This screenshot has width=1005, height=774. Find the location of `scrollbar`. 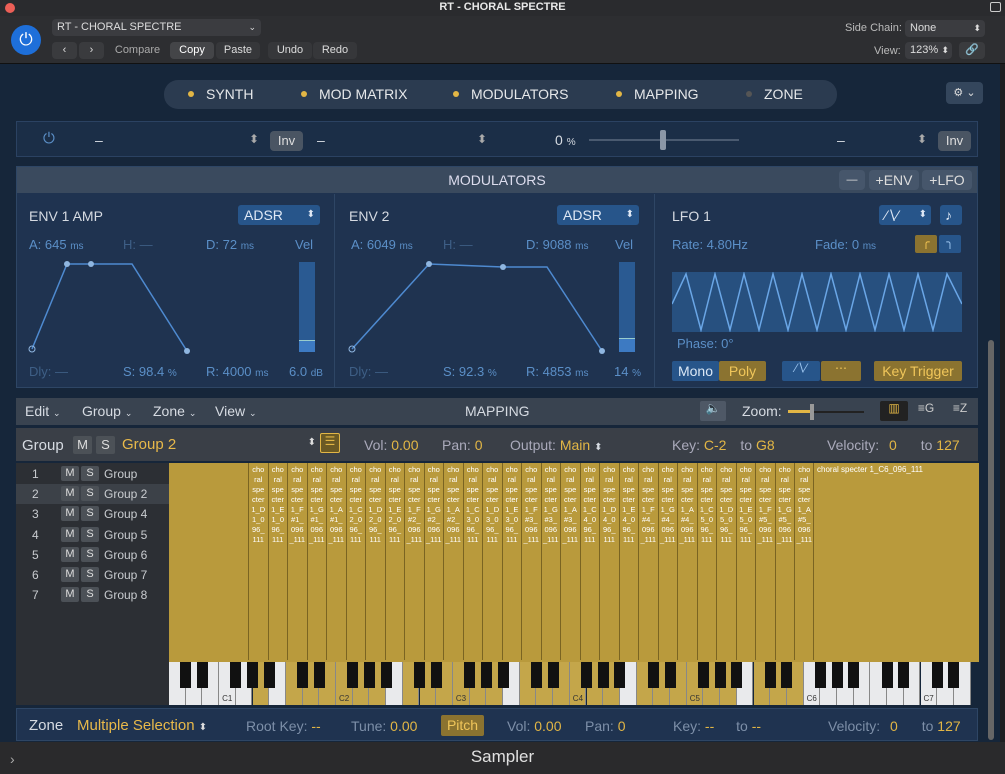

scrollbar is located at coordinates (991, 540).